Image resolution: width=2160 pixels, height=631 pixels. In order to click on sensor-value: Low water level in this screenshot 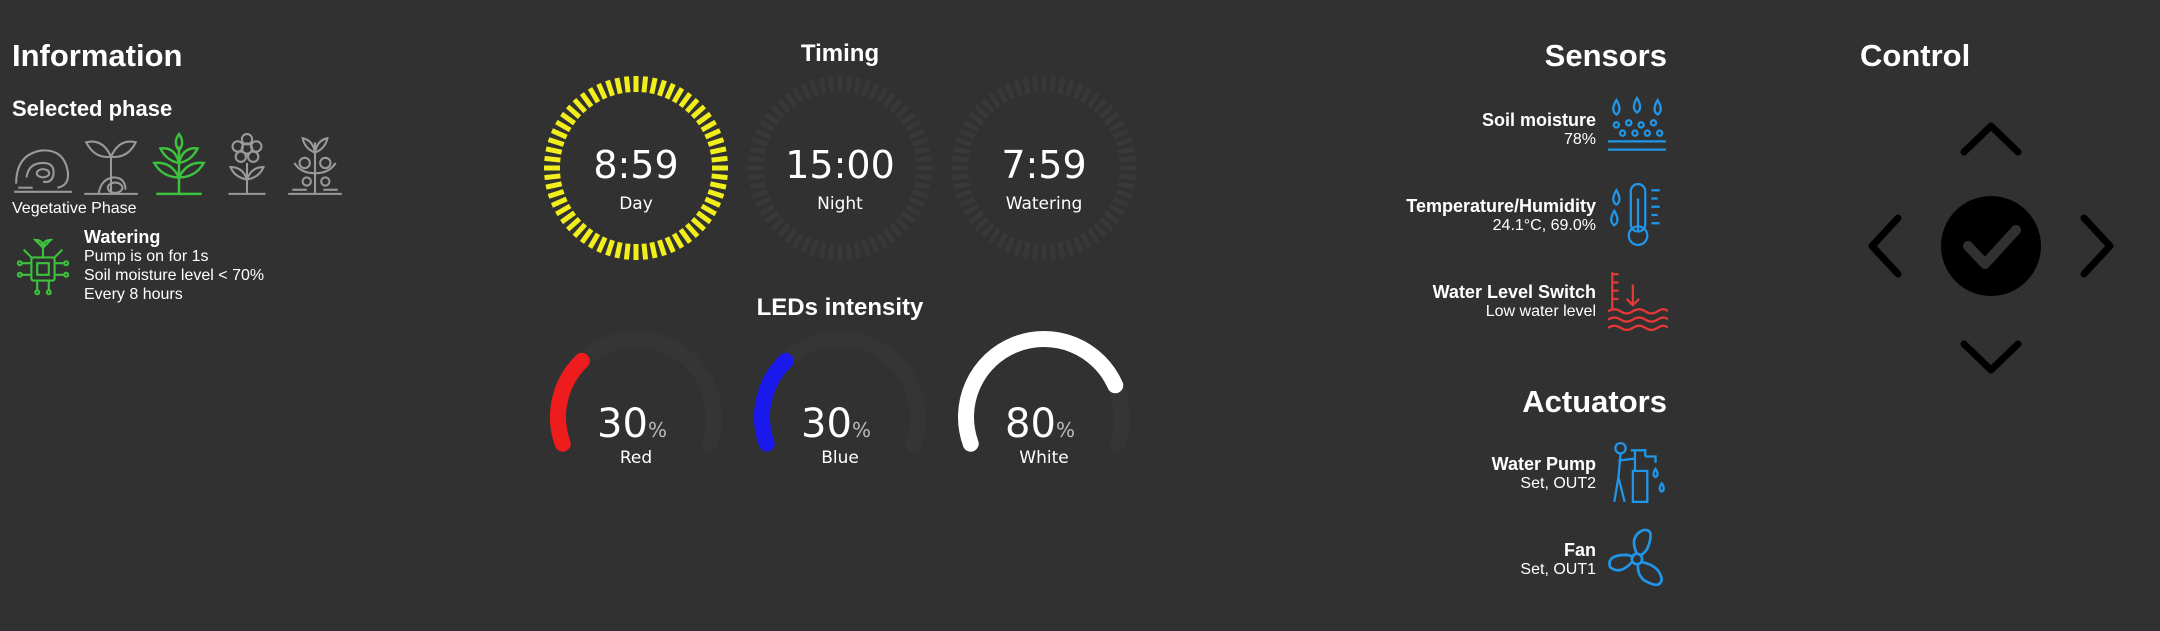, I will do `click(1540, 311)`.